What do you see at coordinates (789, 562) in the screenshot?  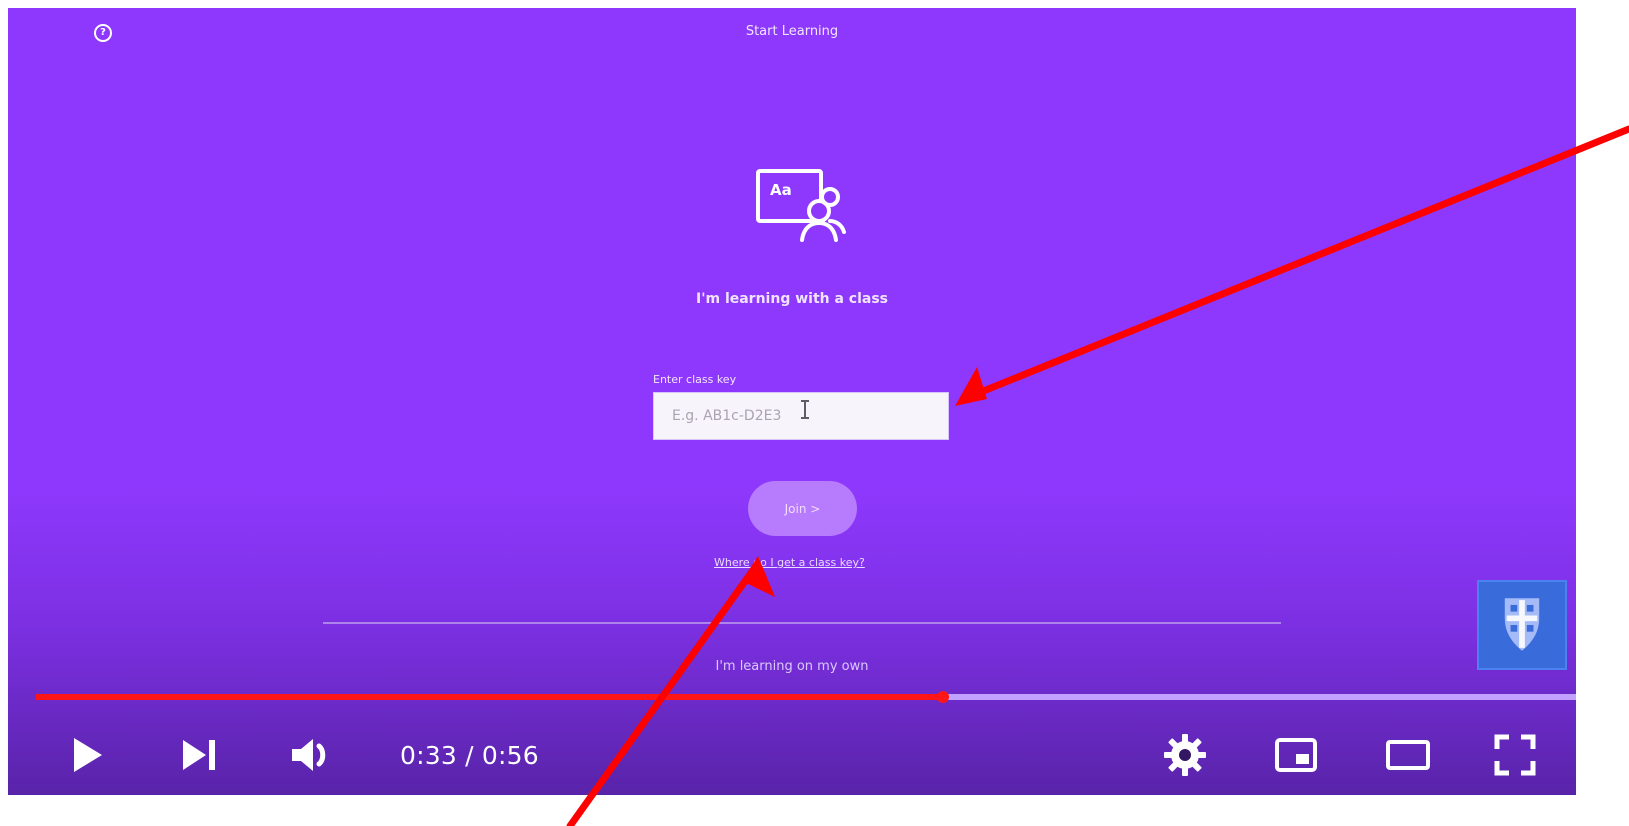 I see `class-key-help-link: Where do I get a class key?` at bounding box center [789, 562].